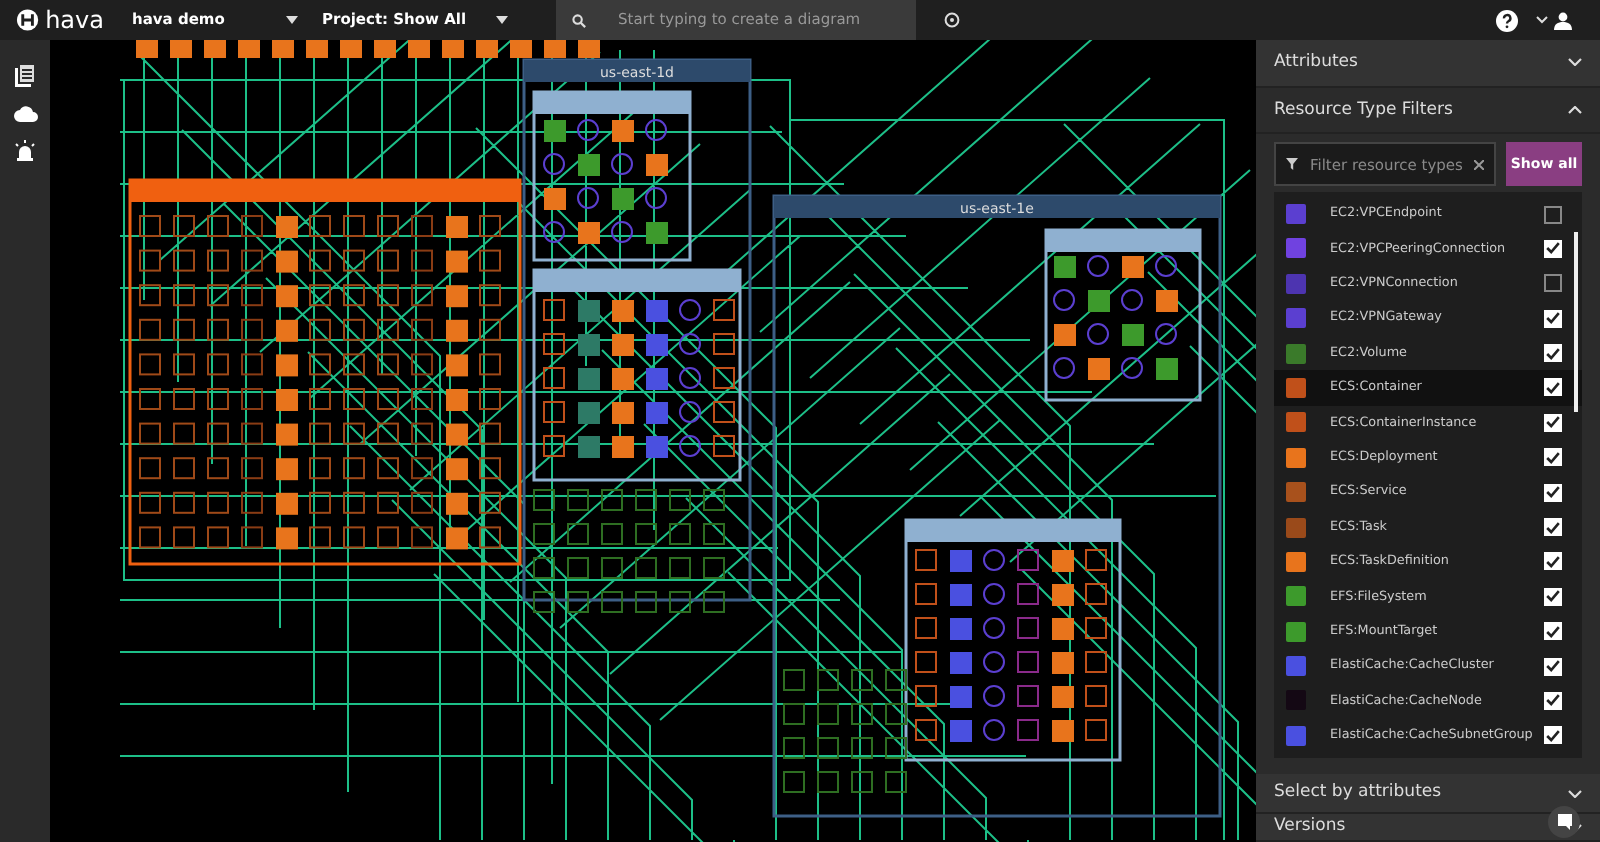 This screenshot has width=1600, height=842. I want to click on scrollbar, so click(1576, 322).